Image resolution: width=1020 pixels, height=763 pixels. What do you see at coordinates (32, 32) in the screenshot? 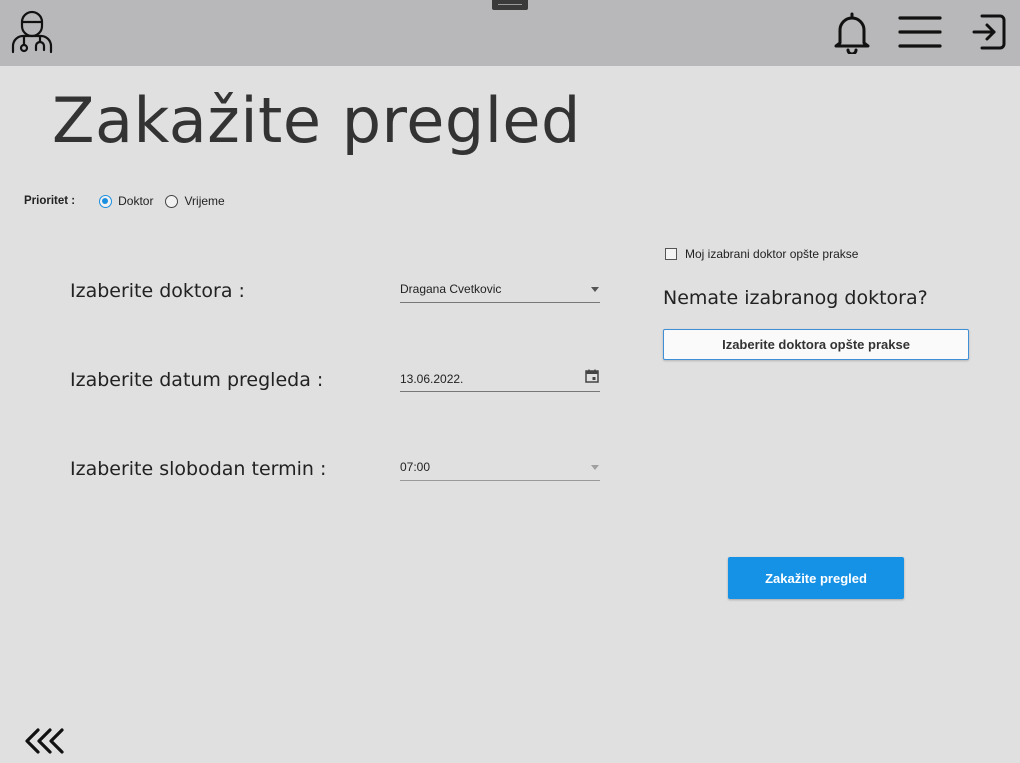
I see `doctor-icon` at bounding box center [32, 32].